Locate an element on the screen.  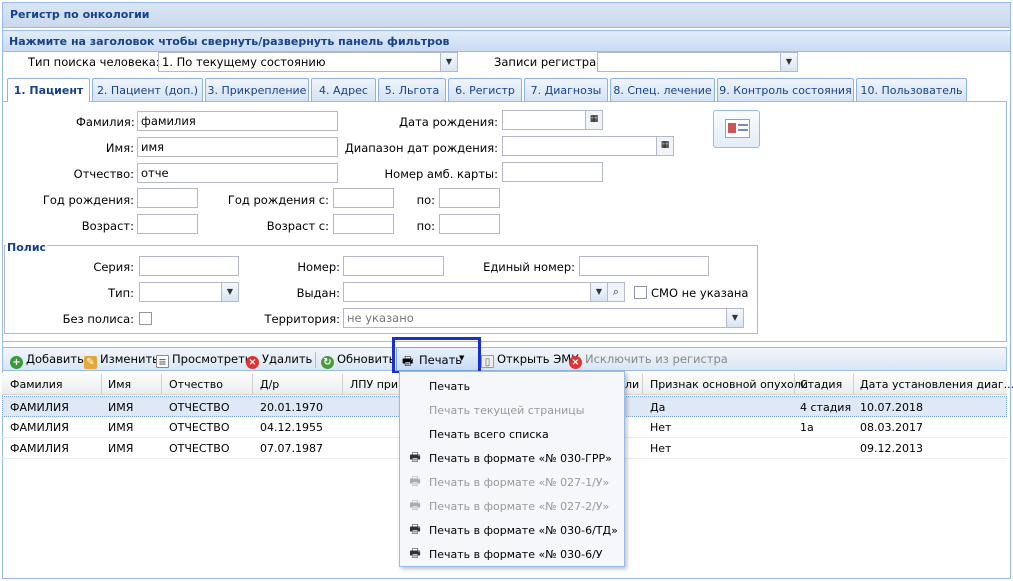
col-stage: Стадия is located at coordinates (821, 384).